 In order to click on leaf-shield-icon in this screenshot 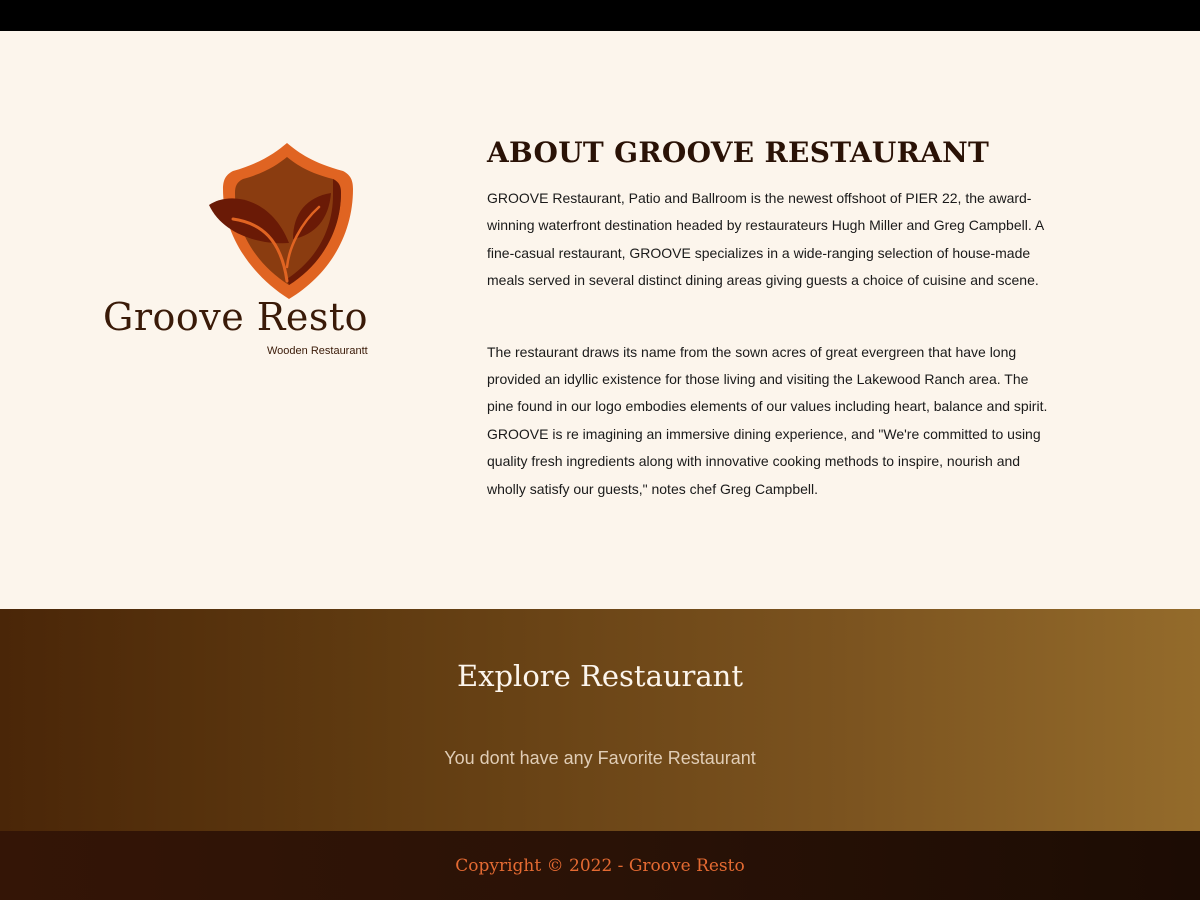, I will do `click(281, 221)`.